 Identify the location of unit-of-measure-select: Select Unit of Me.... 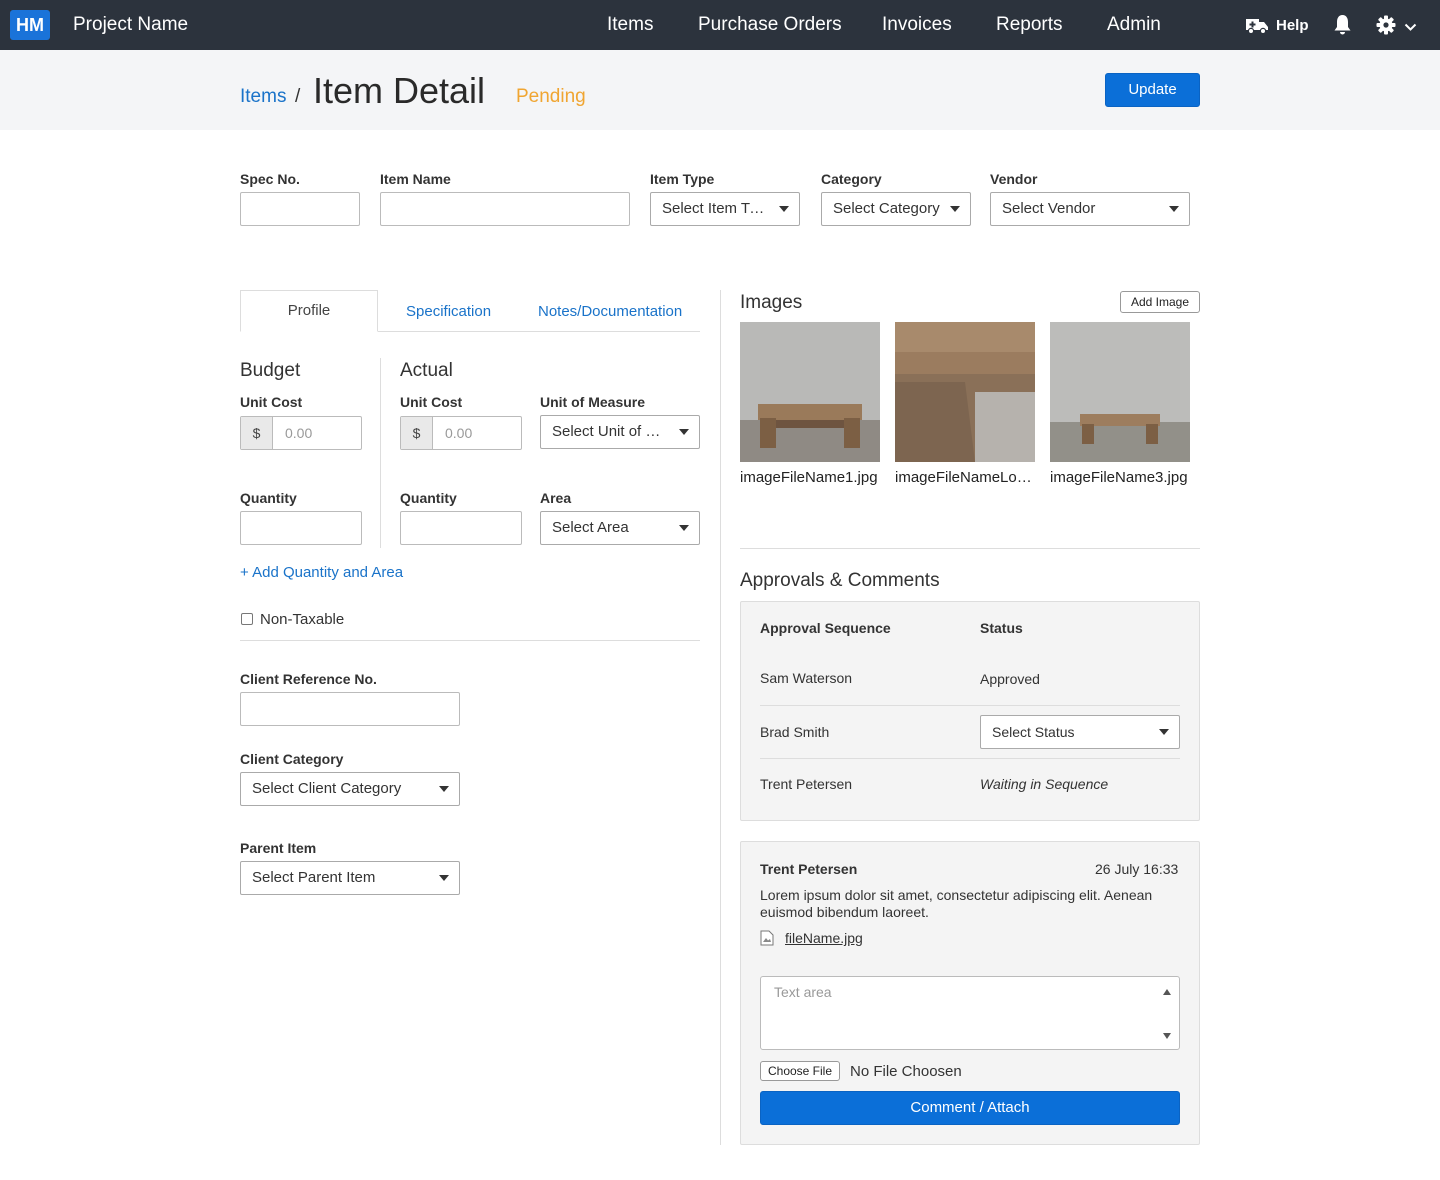
(620, 432).